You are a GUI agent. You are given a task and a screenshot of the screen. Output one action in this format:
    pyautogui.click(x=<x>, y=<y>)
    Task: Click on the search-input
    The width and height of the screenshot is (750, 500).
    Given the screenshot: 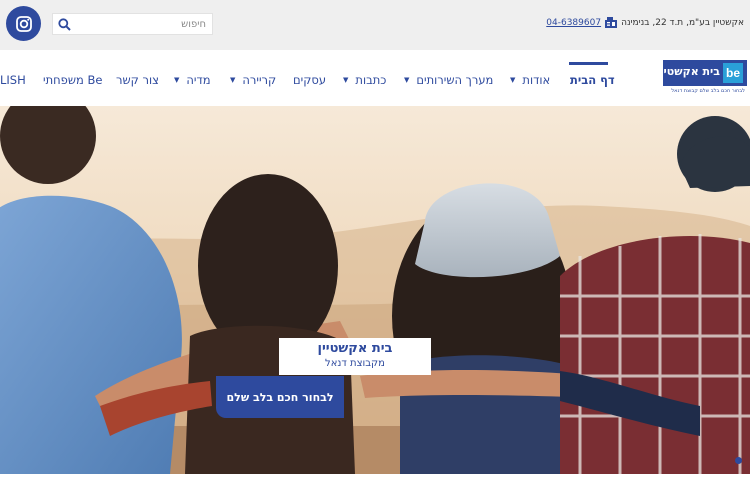 What is the action you would take?
    pyautogui.click(x=143, y=24)
    